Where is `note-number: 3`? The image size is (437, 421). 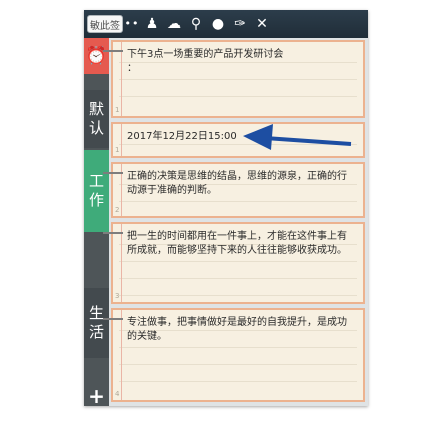 note-number: 3 is located at coordinates (117, 296).